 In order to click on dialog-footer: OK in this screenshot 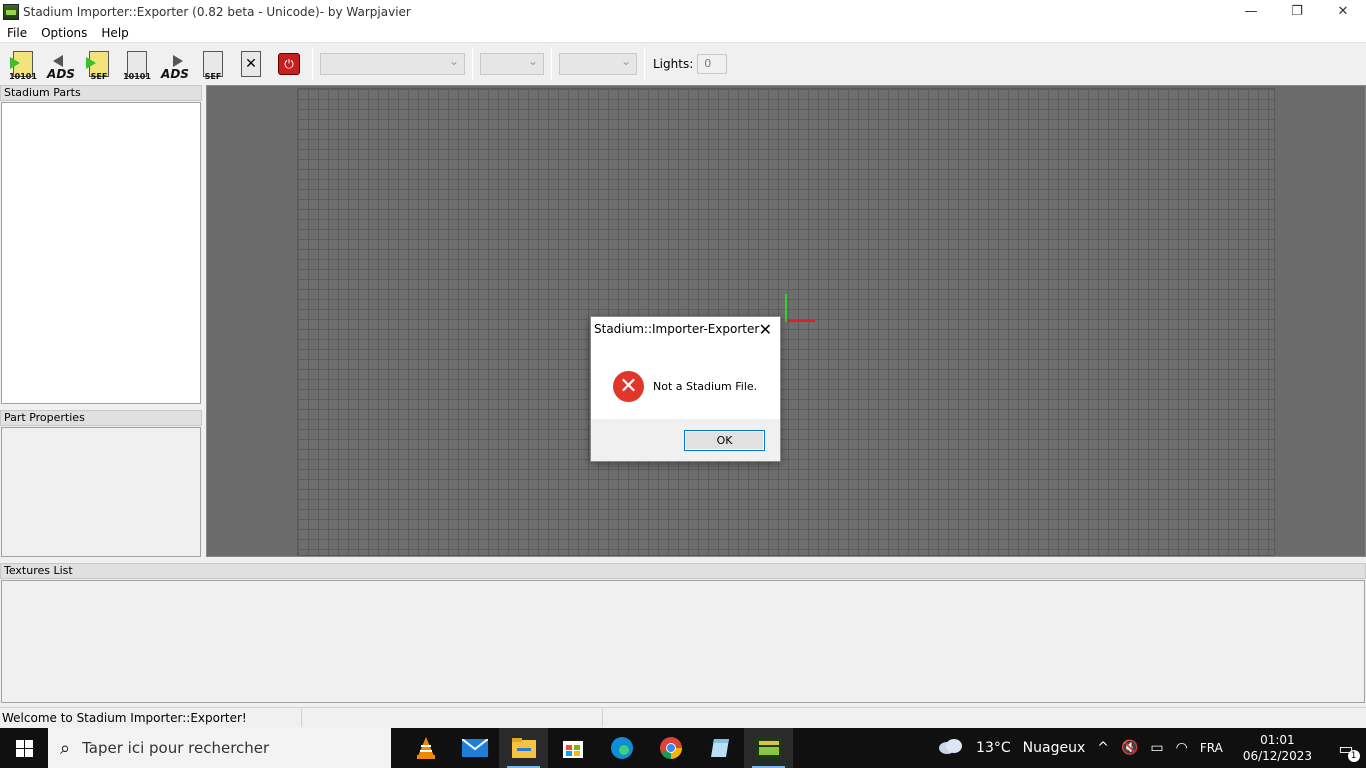, I will do `click(685, 440)`.